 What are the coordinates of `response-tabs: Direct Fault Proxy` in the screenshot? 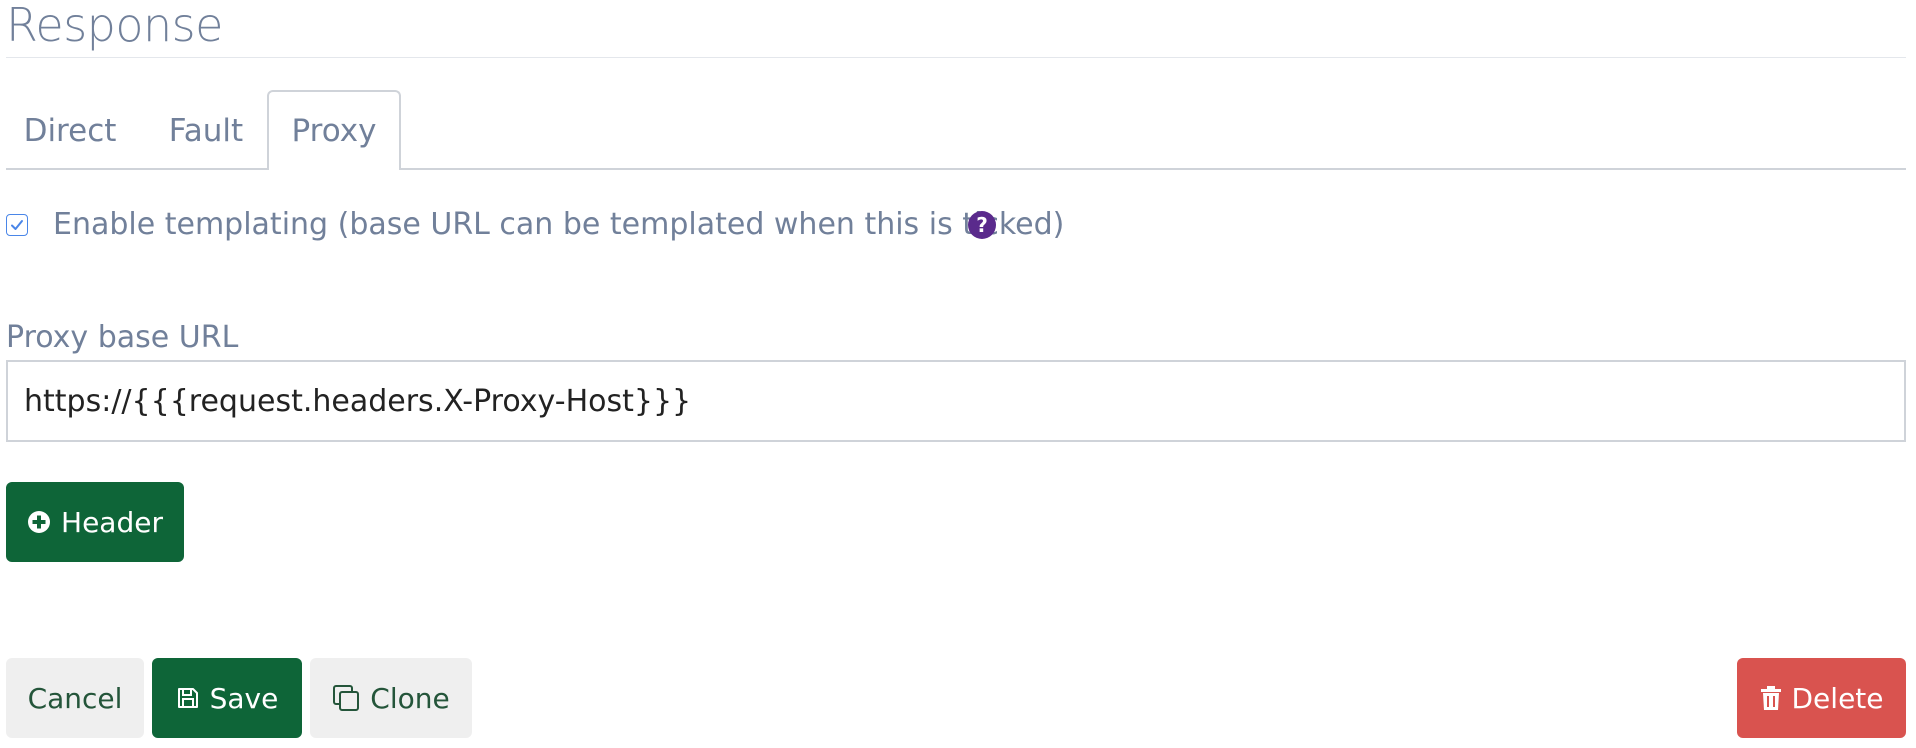 It's located at (956, 130).